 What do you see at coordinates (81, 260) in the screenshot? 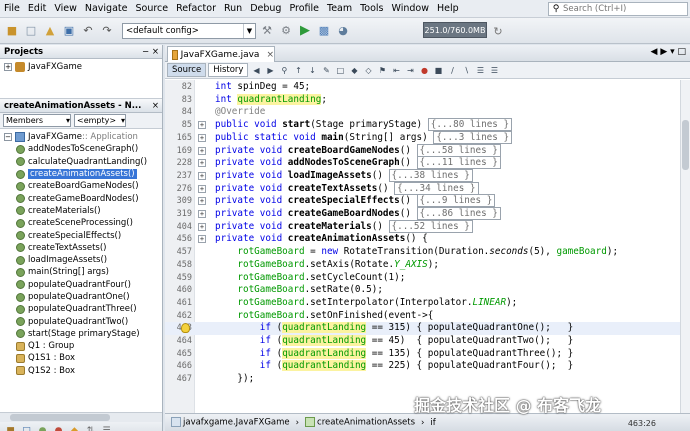
I see `list-item: loadImageAssets()` at bounding box center [81, 260].